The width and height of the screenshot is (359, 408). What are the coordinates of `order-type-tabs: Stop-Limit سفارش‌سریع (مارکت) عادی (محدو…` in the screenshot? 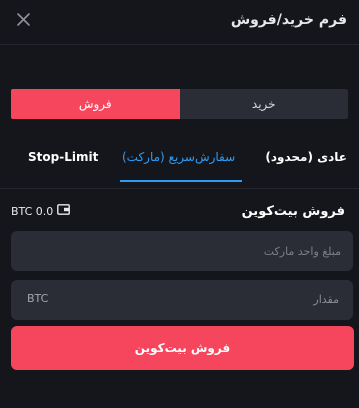 It's located at (179, 163).